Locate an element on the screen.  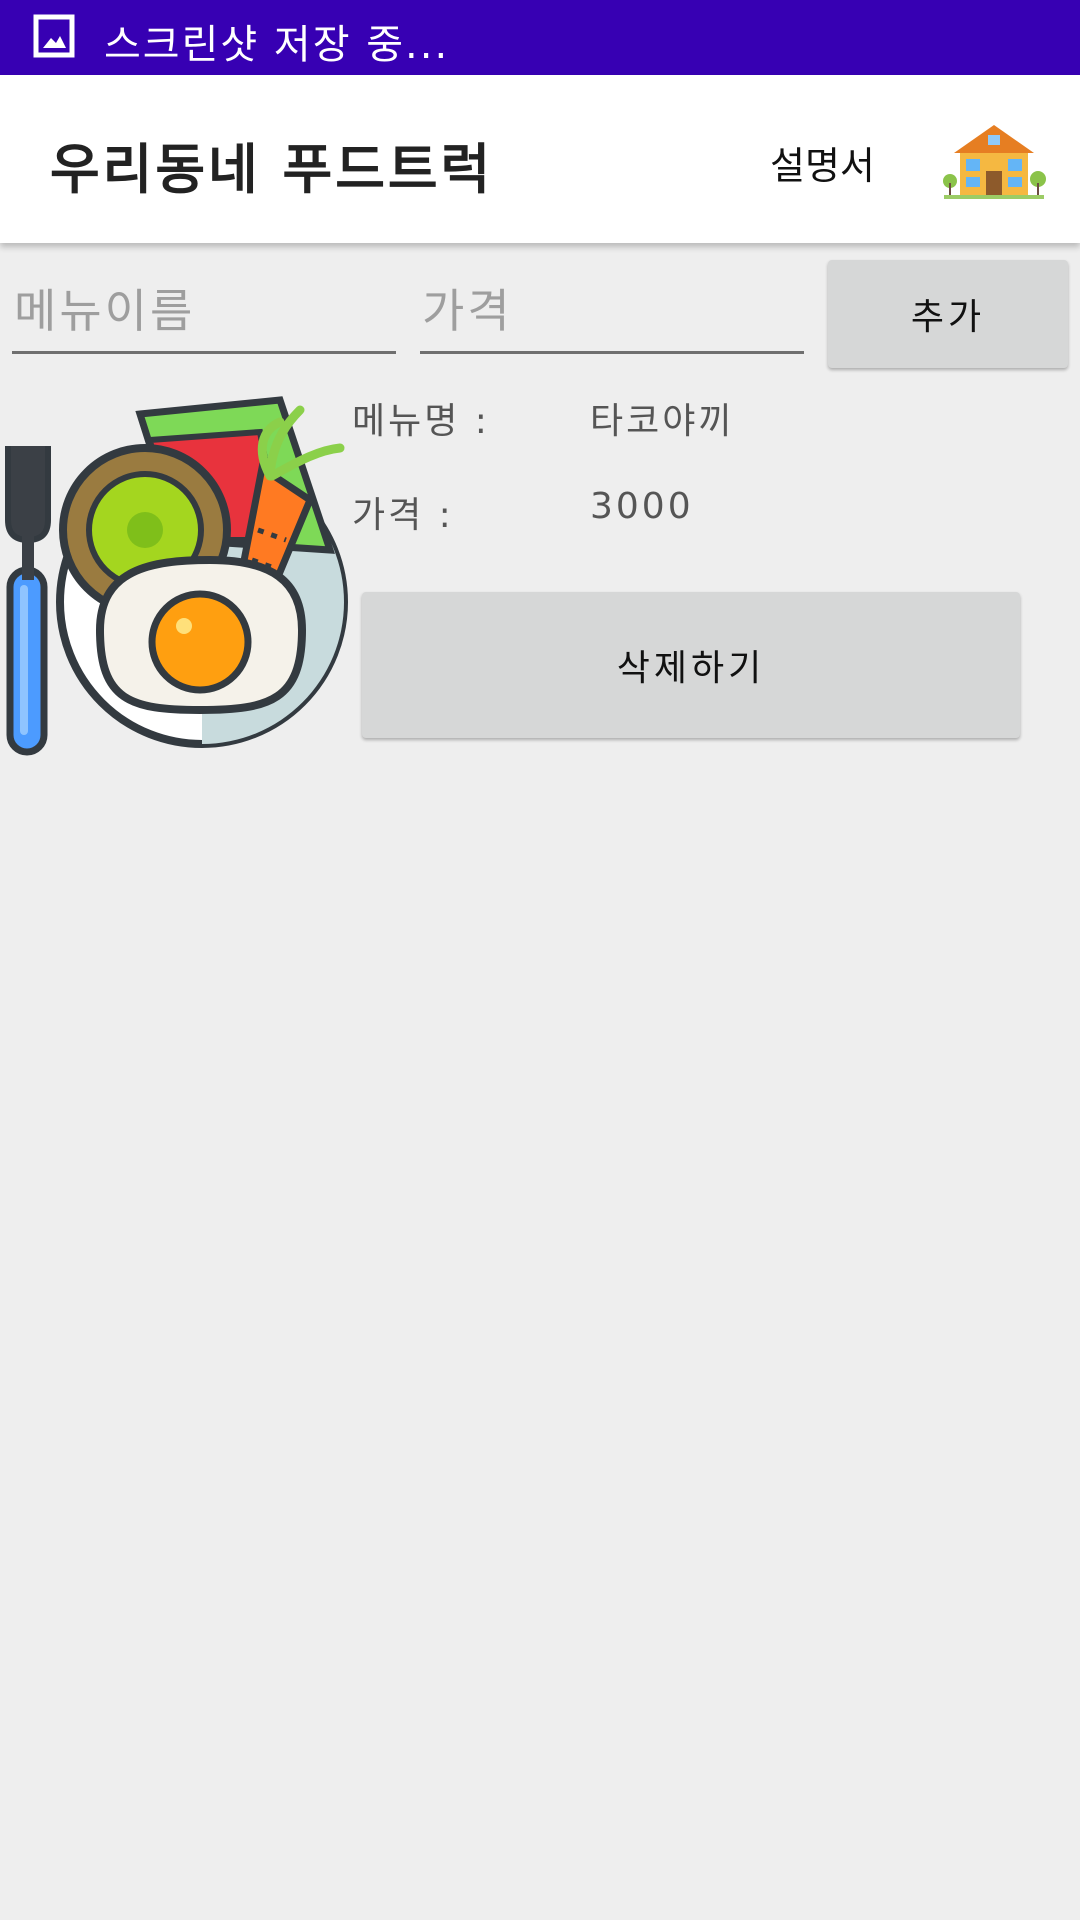
food-plate-icon is located at coordinates (176, 576).